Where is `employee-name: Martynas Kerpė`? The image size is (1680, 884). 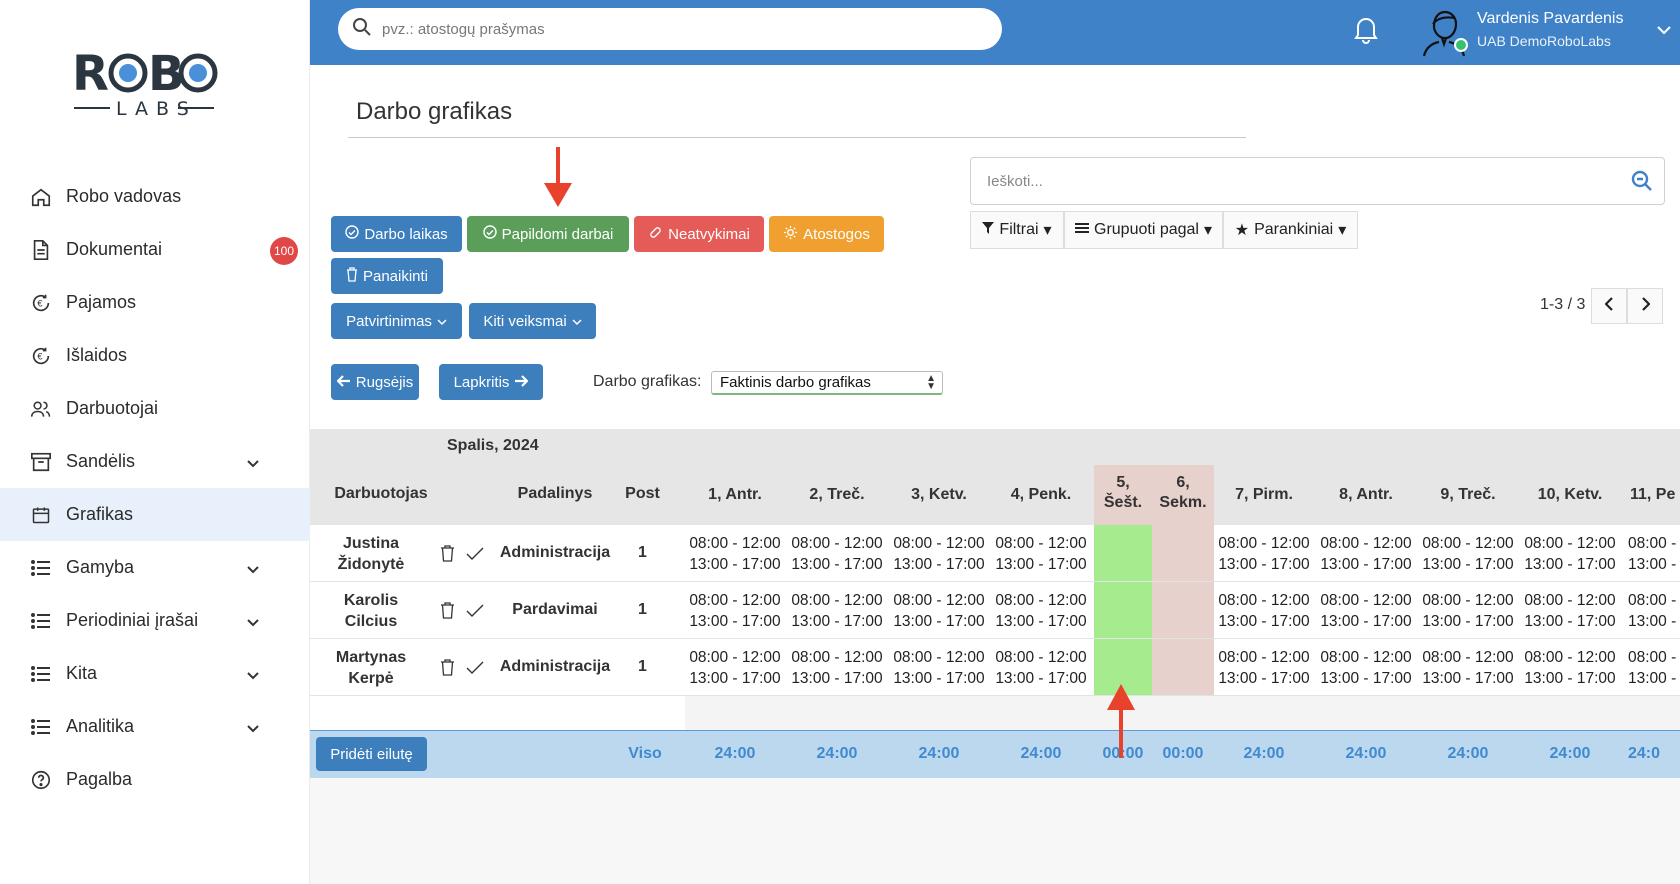 employee-name: Martynas Kerpė is located at coordinates (371, 668).